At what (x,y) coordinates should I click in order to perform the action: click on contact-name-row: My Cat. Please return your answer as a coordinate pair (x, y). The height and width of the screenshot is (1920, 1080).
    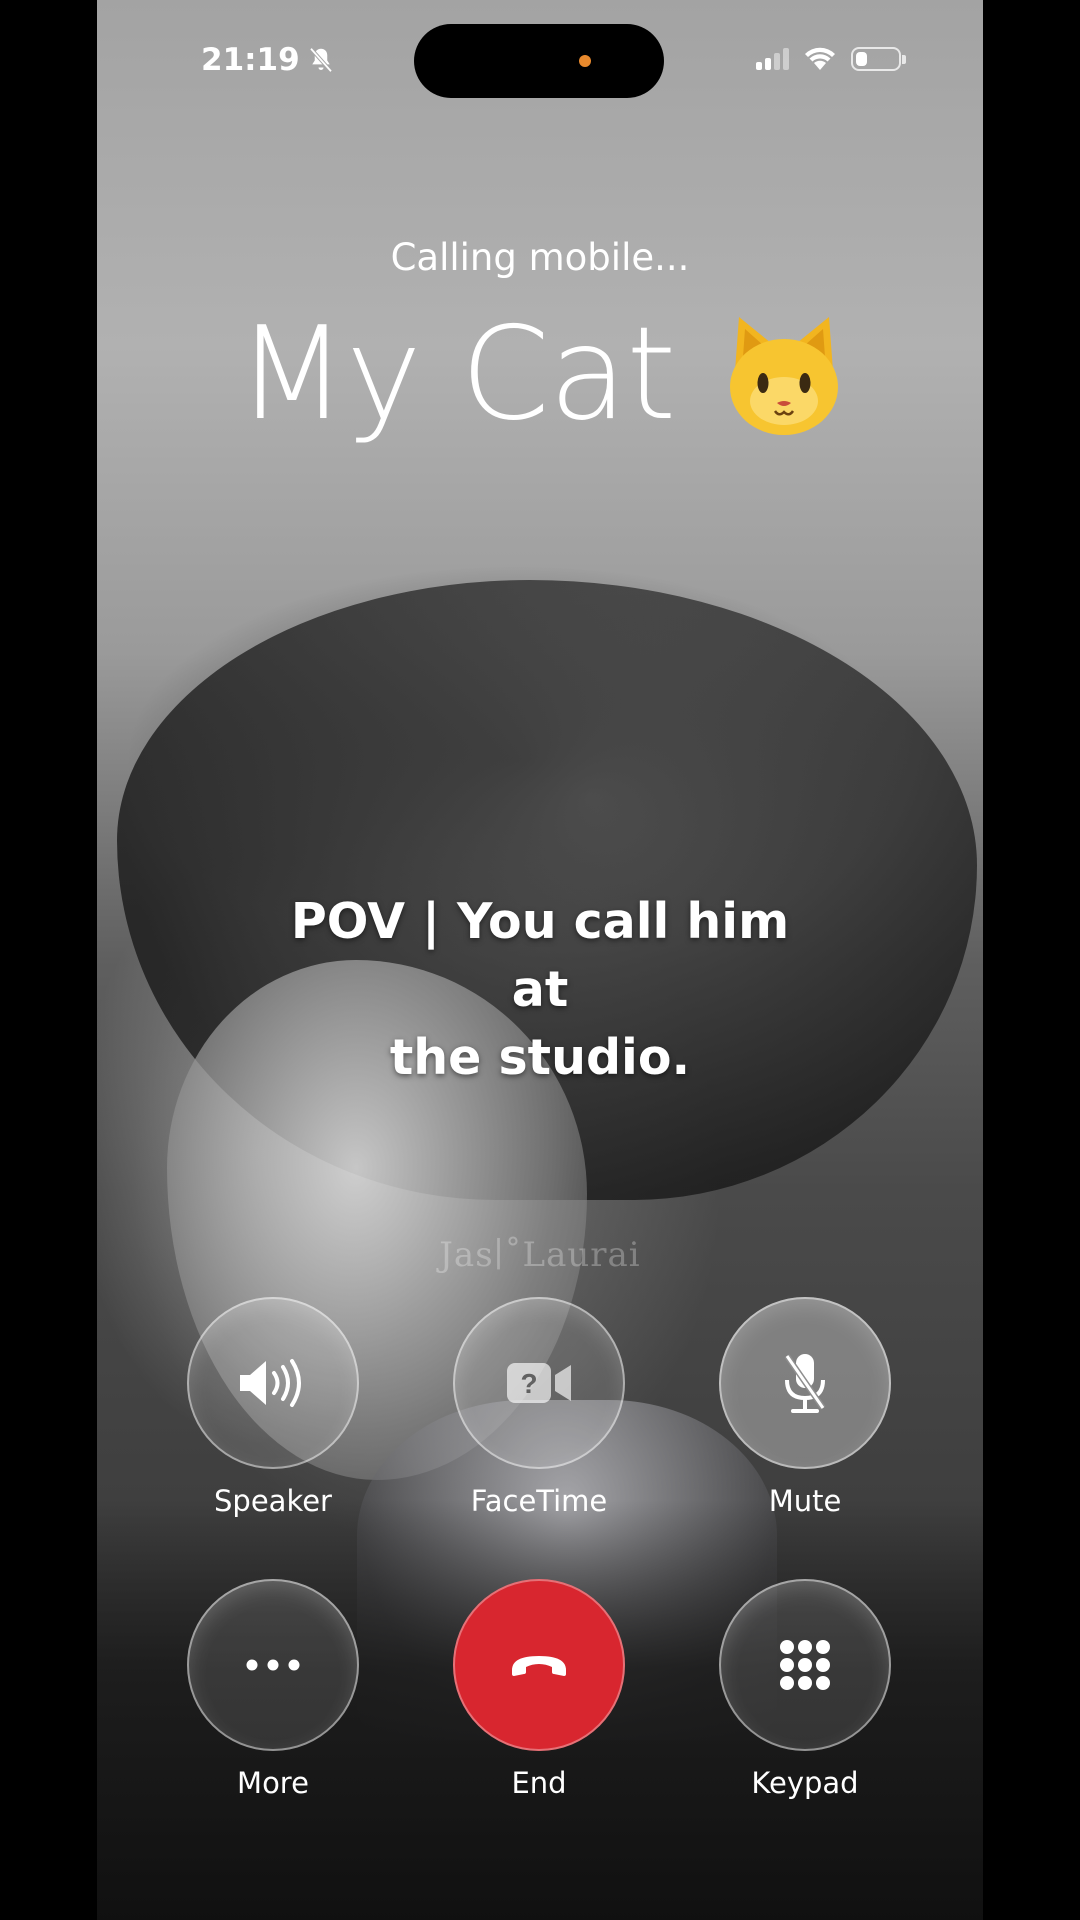
    Looking at the image, I should click on (540, 374).